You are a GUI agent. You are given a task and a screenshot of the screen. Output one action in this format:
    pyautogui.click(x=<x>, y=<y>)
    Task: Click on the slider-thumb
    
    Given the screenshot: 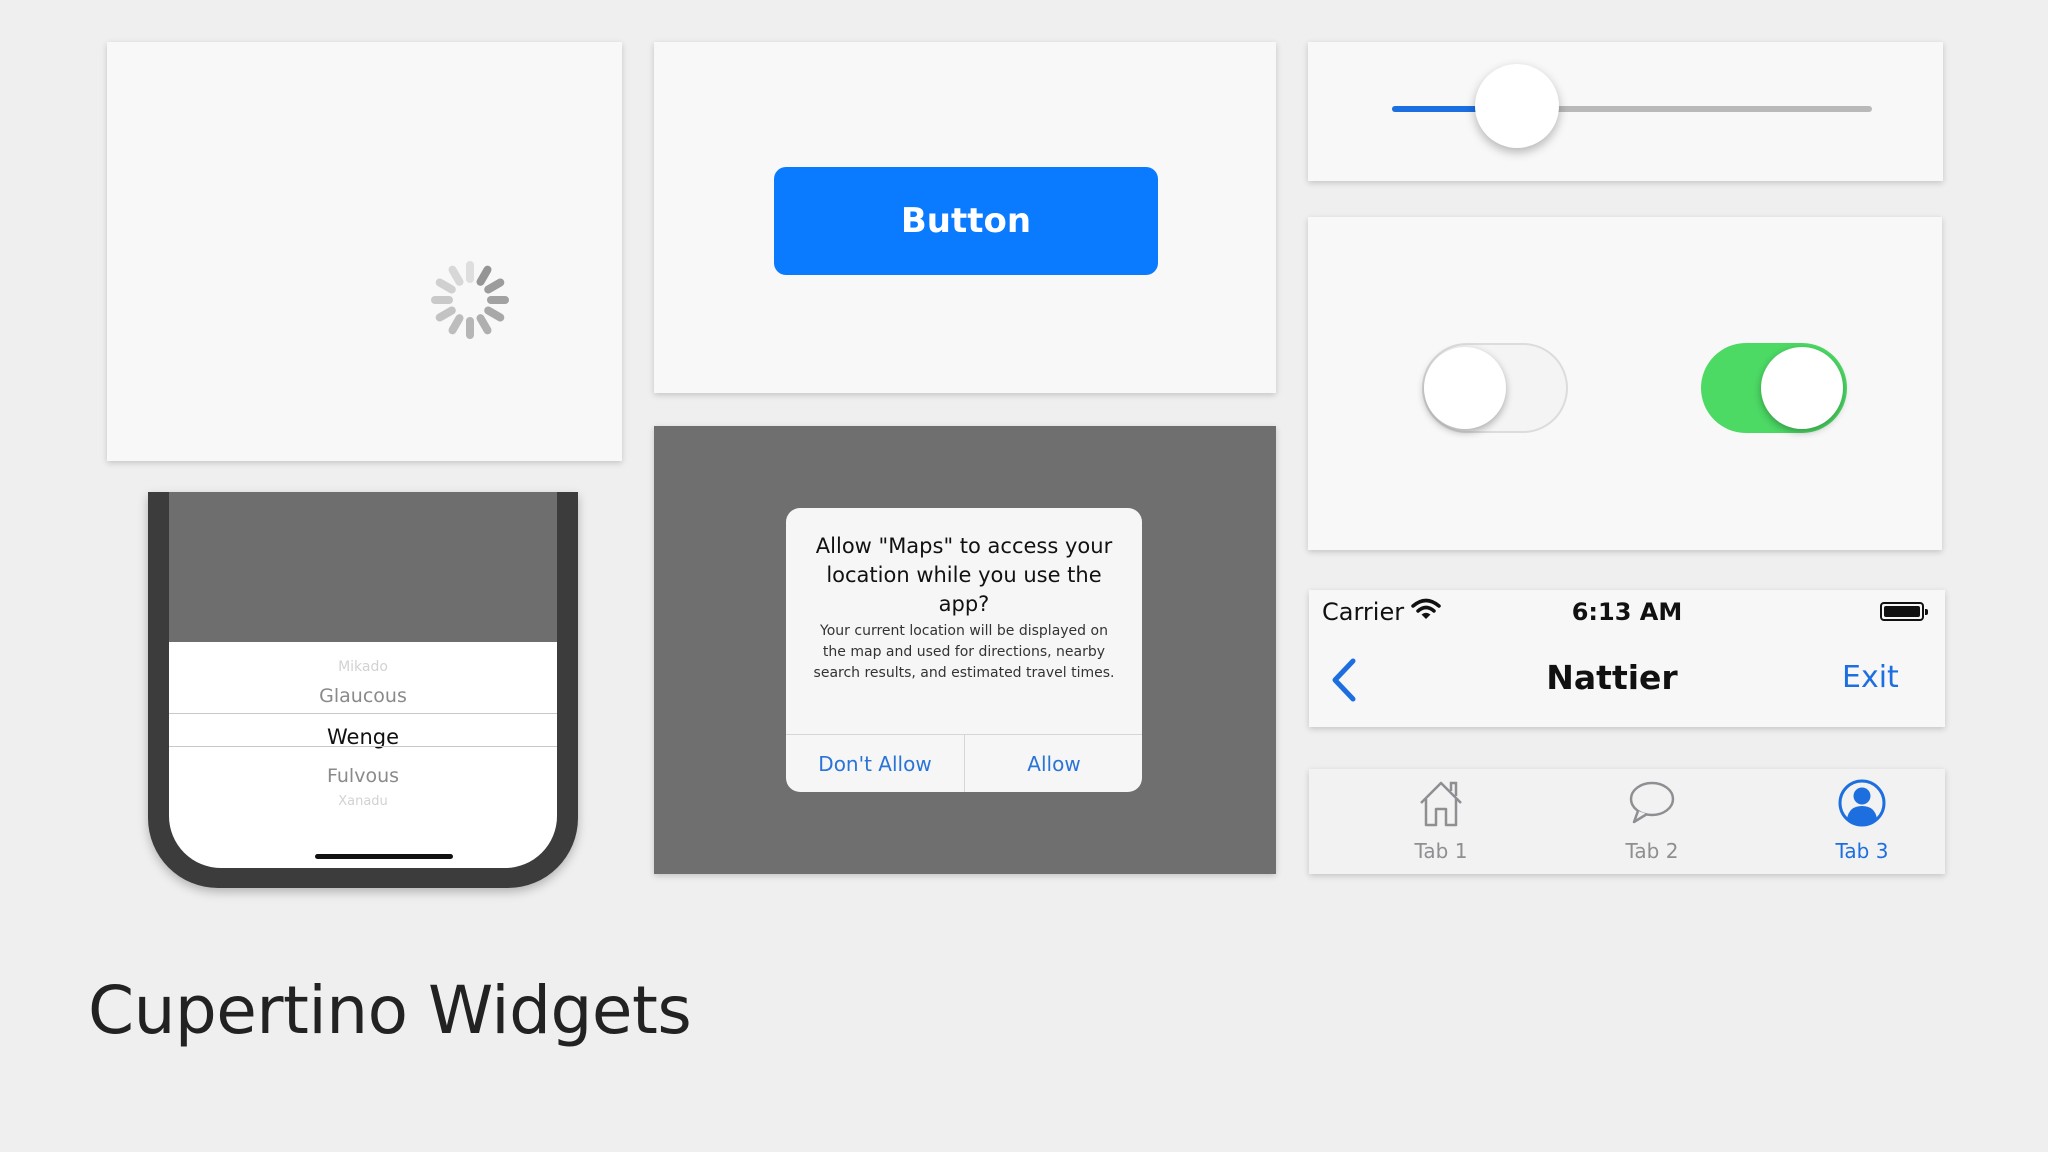 What is the action you would take?
    pyautogui.click(x=1516, y=106)
    